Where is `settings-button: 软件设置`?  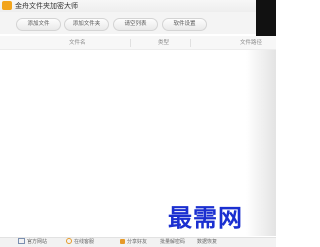
settings-button: 软件设置 is located at coordinates (184, 24).